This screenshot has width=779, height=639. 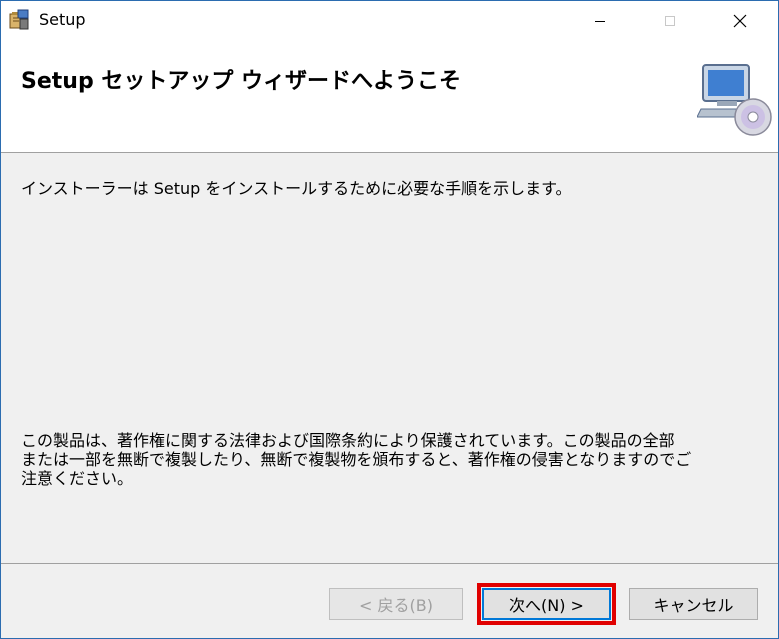 I want to click on minimize-icon, so click(x=600, y=21).